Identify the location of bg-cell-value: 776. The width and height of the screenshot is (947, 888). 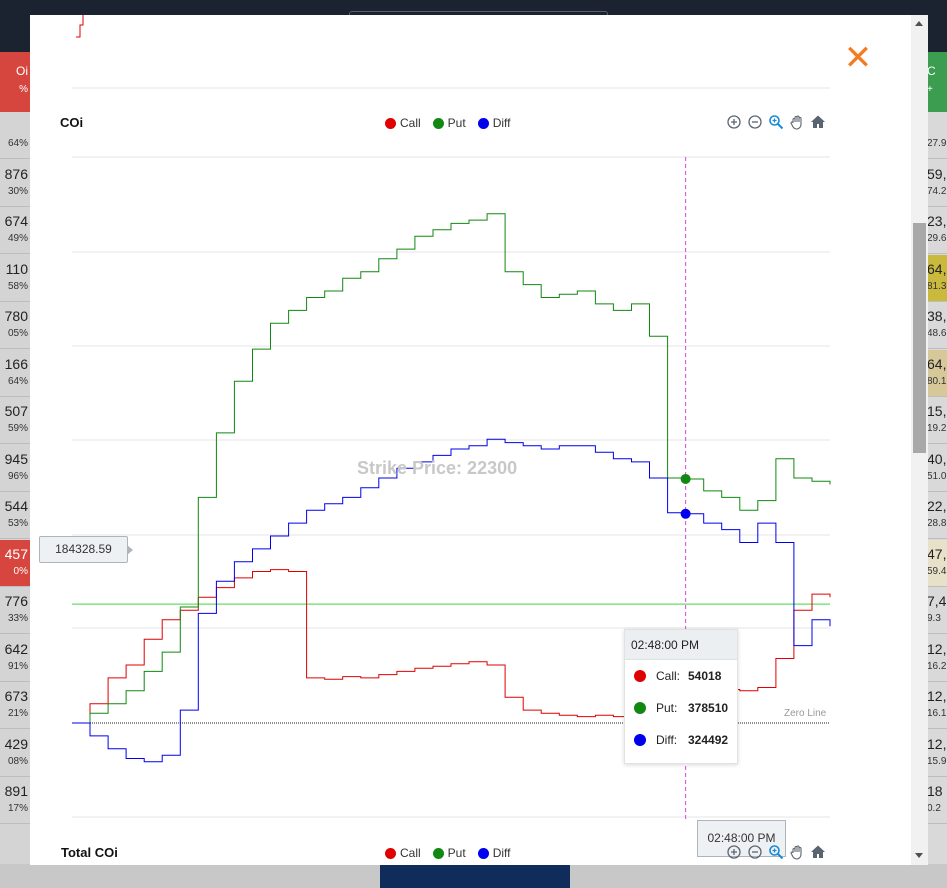
(16, 601).